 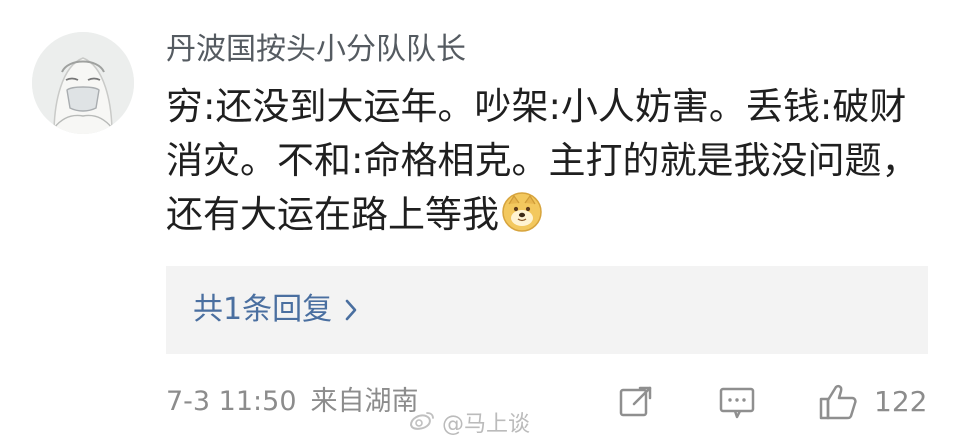 What do you see at coordinates (872, 402) in the screenshot?
I see `like-button: 122` at bounding box center [872, 402].